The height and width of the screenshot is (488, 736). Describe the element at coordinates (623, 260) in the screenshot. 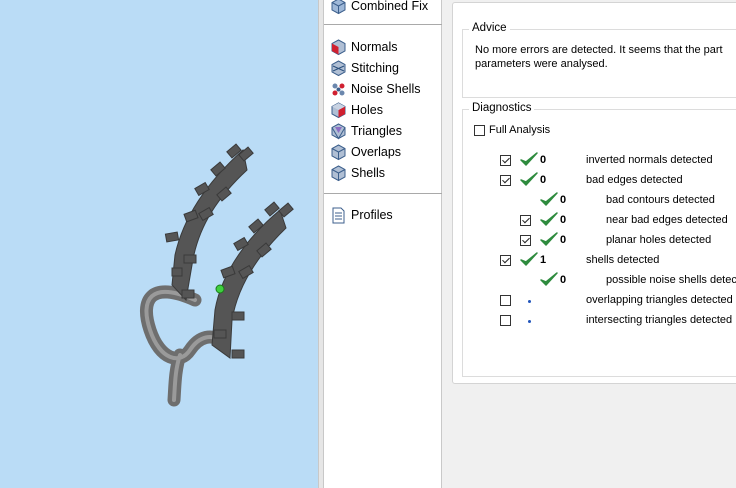

I see `diagnostic-label: shells detected` at that location.